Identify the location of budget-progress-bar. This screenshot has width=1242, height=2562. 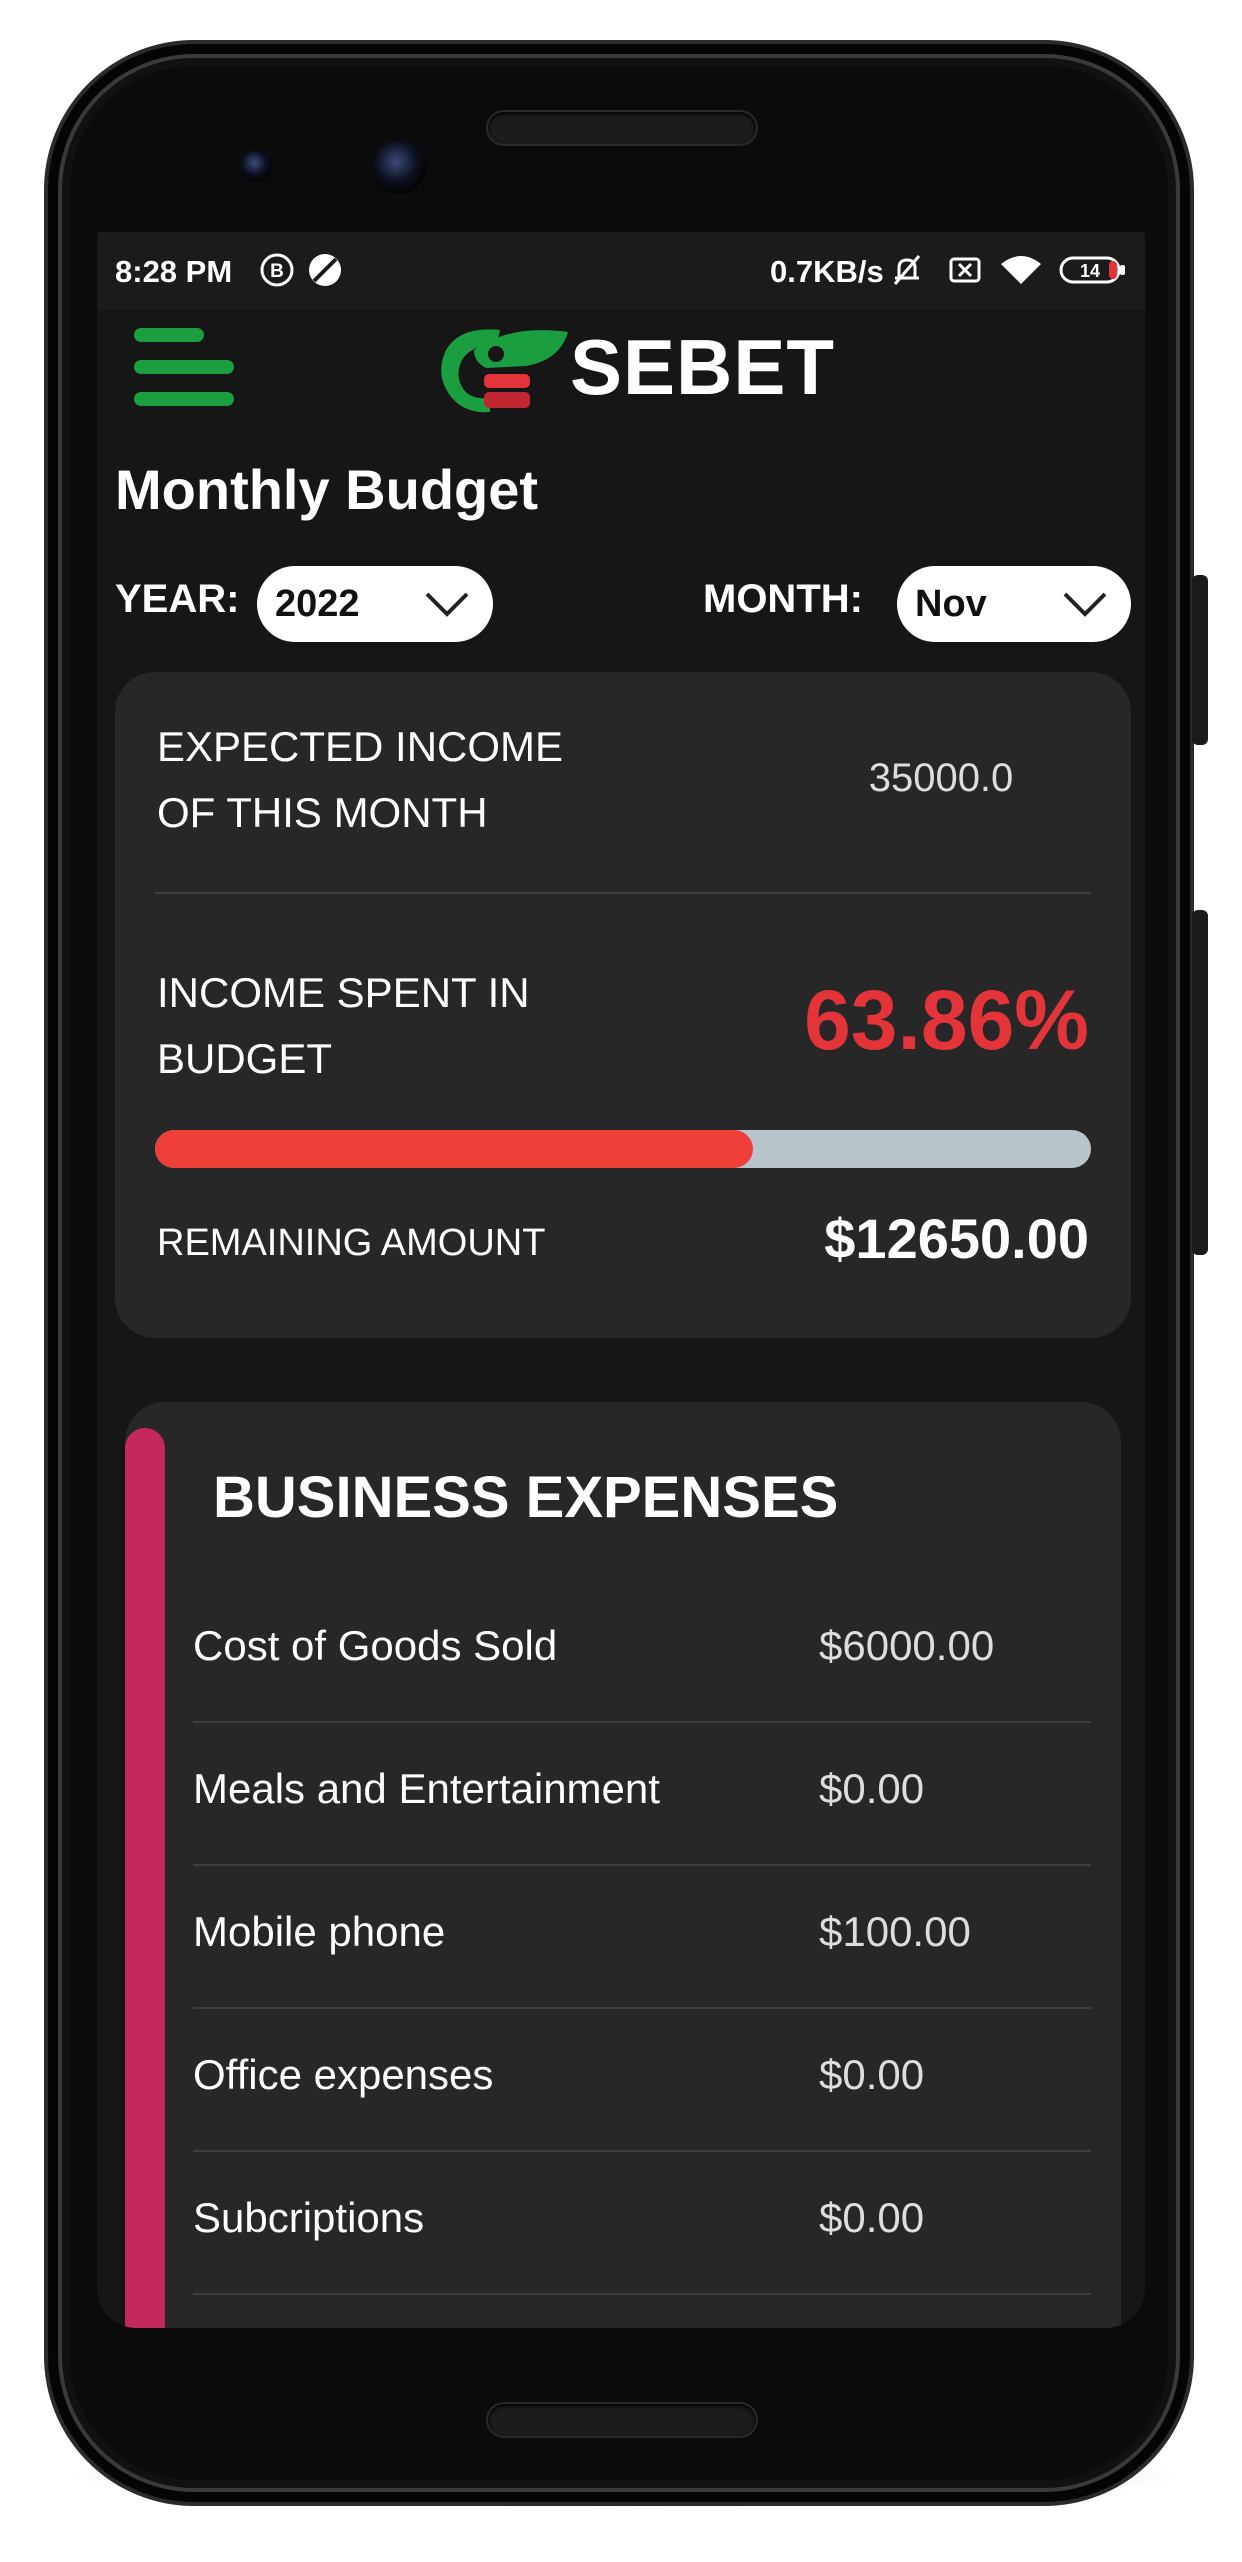
(623, 1149).